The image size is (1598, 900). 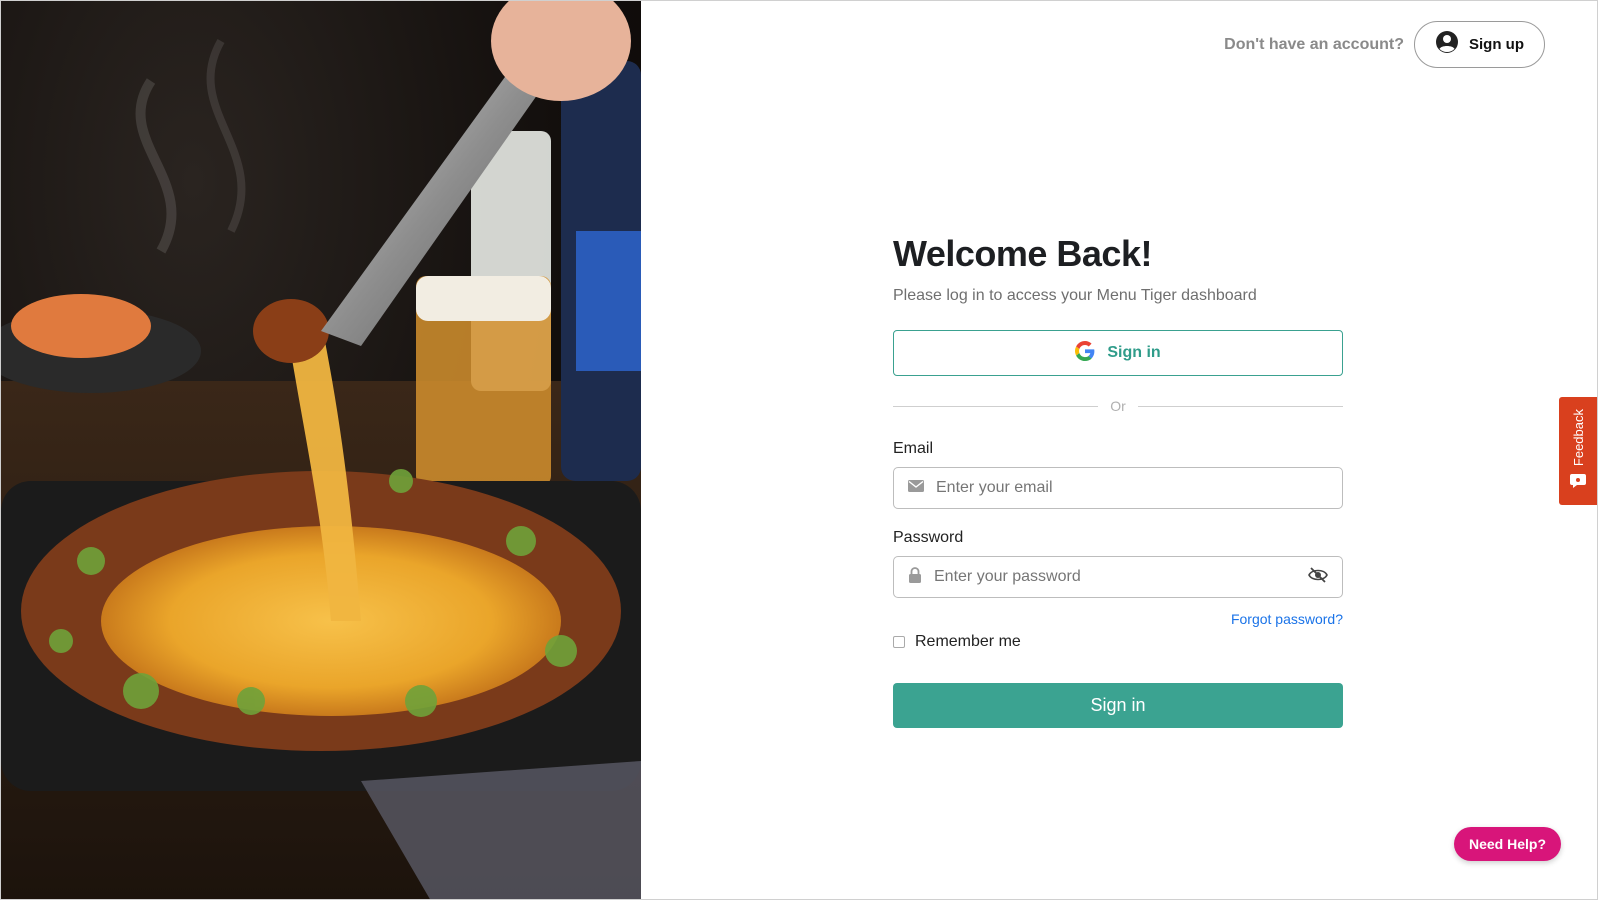 What do you see at coordinates (1085, 353) in the screenshot?
I see `google-icon` at bounding box center [1085, 353].